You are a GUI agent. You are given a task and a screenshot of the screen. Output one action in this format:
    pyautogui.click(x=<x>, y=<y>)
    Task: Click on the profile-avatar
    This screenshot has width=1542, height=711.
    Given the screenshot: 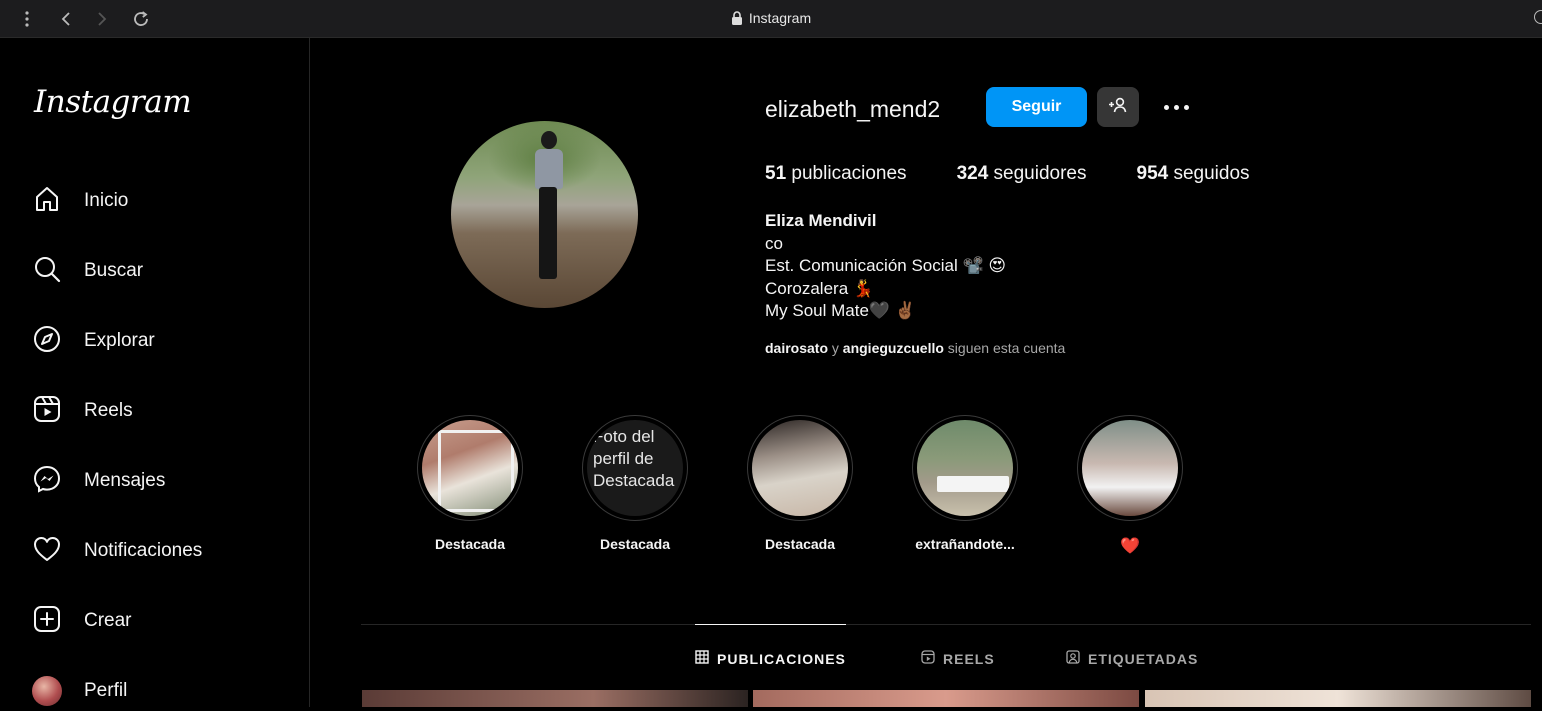 What is the action you would take?
    pyautogui.click(x=544, y=214)
    